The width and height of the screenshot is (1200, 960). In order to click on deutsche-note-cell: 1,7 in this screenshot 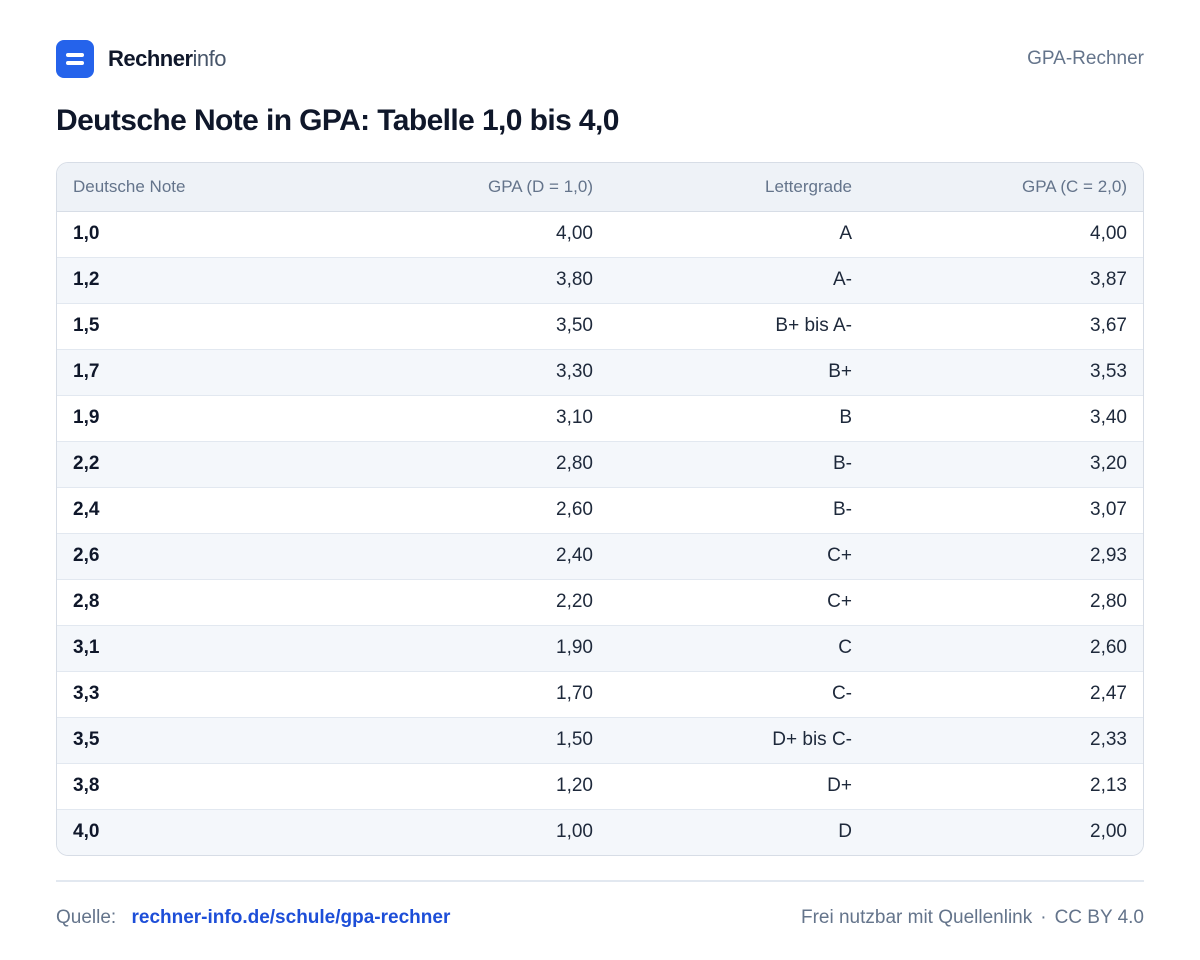, I will do `click(207, 371)`.